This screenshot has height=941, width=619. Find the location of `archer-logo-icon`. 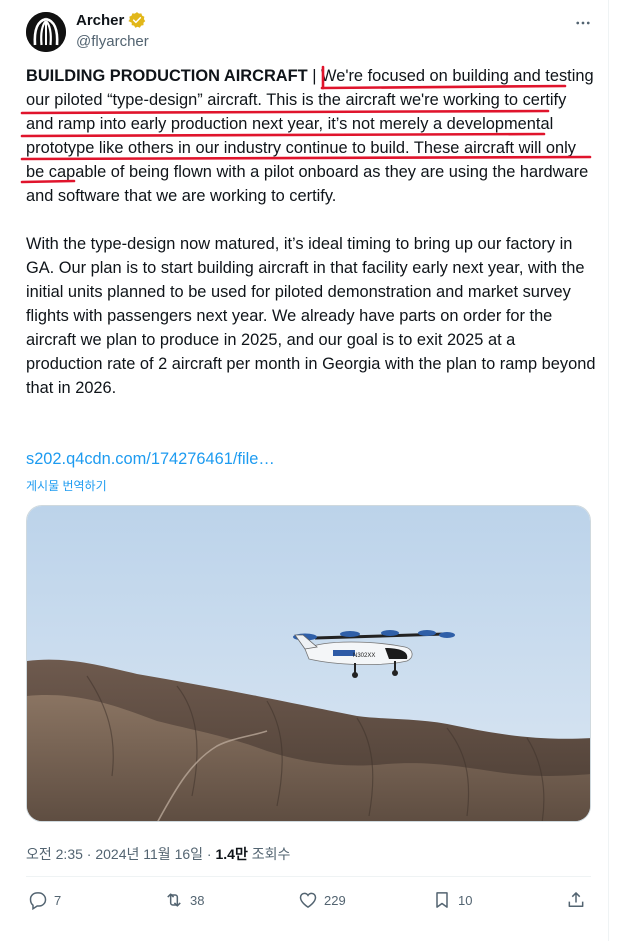

archer-logo-icon is located at coordinates (46, 32).